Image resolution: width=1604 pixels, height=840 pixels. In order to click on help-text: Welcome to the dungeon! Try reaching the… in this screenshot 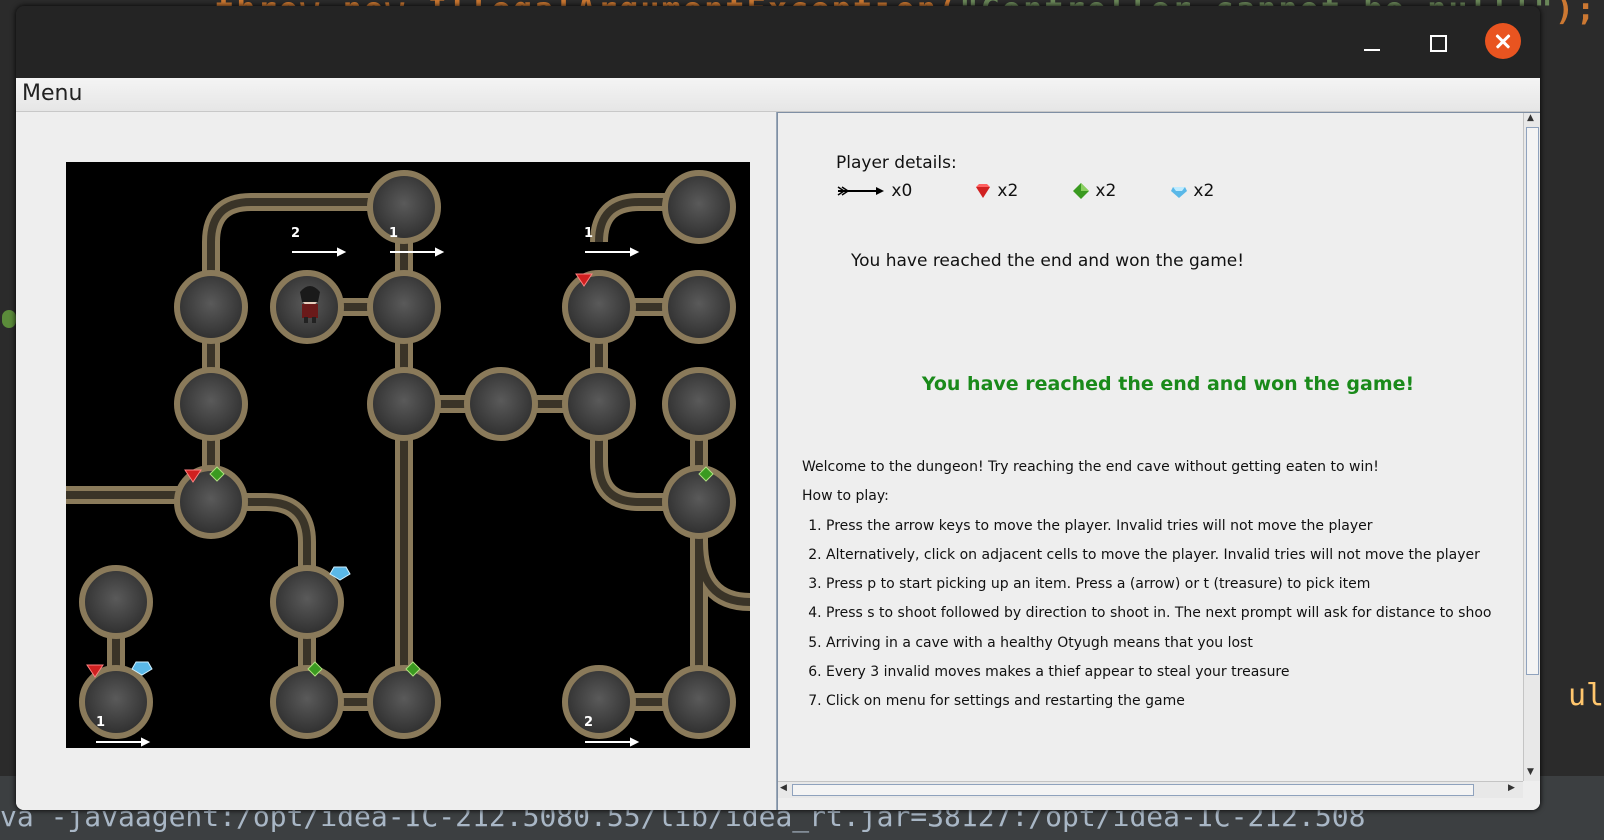, I will do `click(1146, 591)`.